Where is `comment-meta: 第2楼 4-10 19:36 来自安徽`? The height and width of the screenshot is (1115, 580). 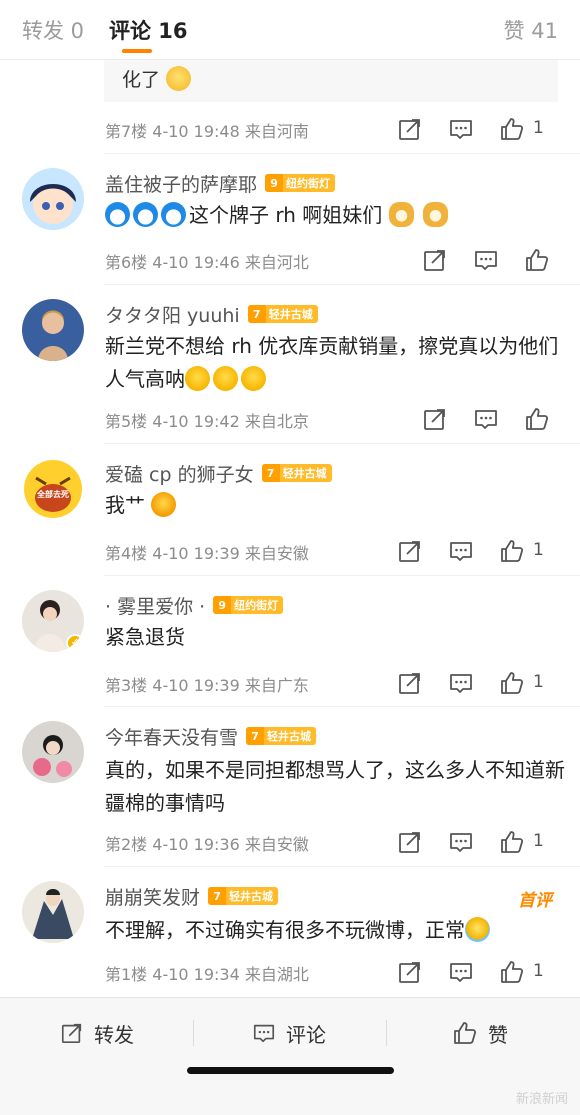
comment-meta: 第2楼 4-10 19:36 来自安徽 is located at coordinates (207, 844).